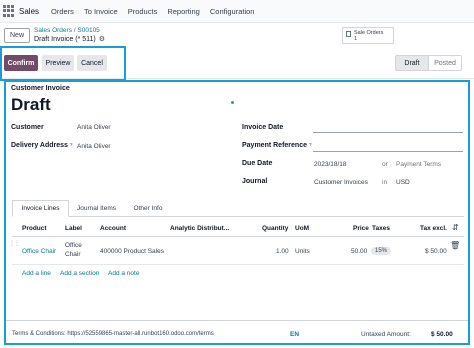 The width and height of the screenshot is (474, 348). I want to click on focus-indicator, so click(232, 102).